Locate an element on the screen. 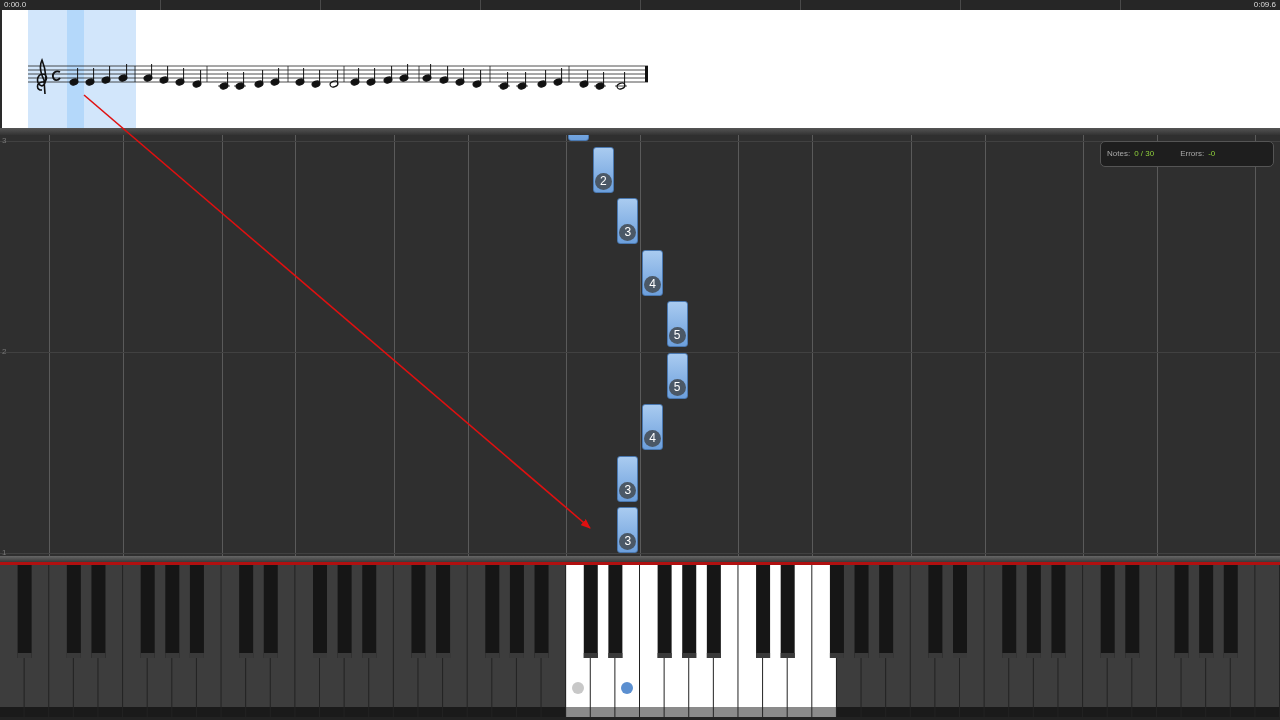  stat-value: -0 is located at coordinates (1212, 154).